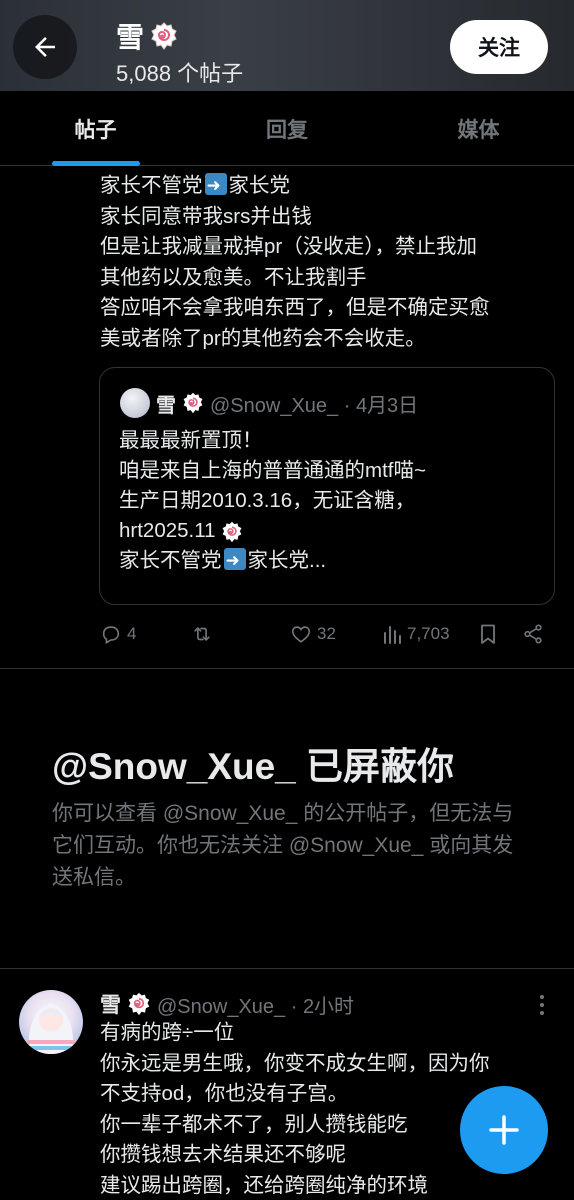 Image resolution: width=574 pixels, height=1200 pixels. I want to click on view-count: 7,703, so click(428, 633).